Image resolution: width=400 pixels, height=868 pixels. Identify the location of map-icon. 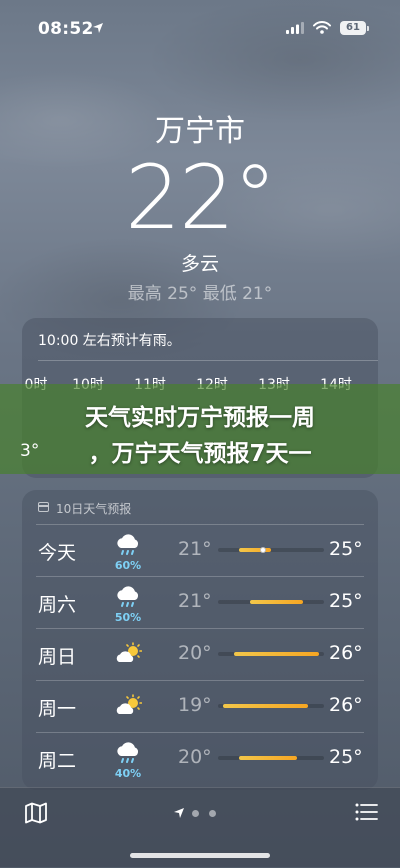
(36, 813).